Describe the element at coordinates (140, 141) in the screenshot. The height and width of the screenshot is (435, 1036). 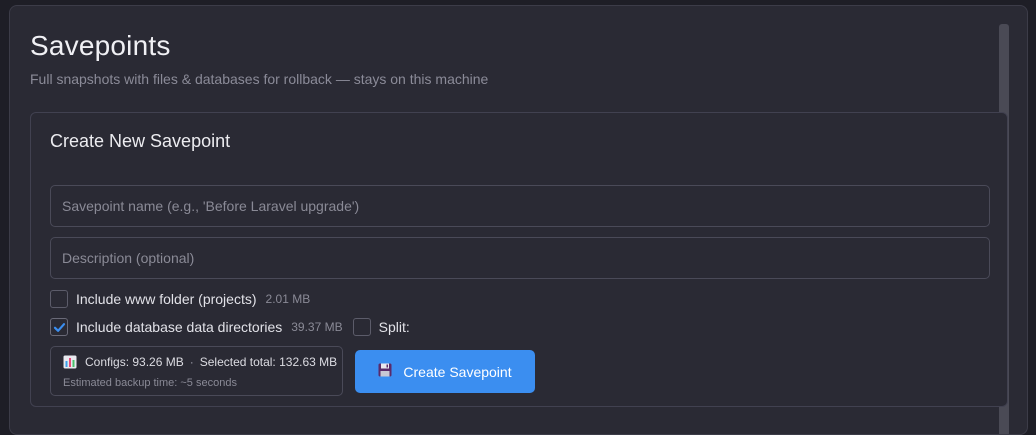
I see `card-title: Create New Savepoint` at that location.